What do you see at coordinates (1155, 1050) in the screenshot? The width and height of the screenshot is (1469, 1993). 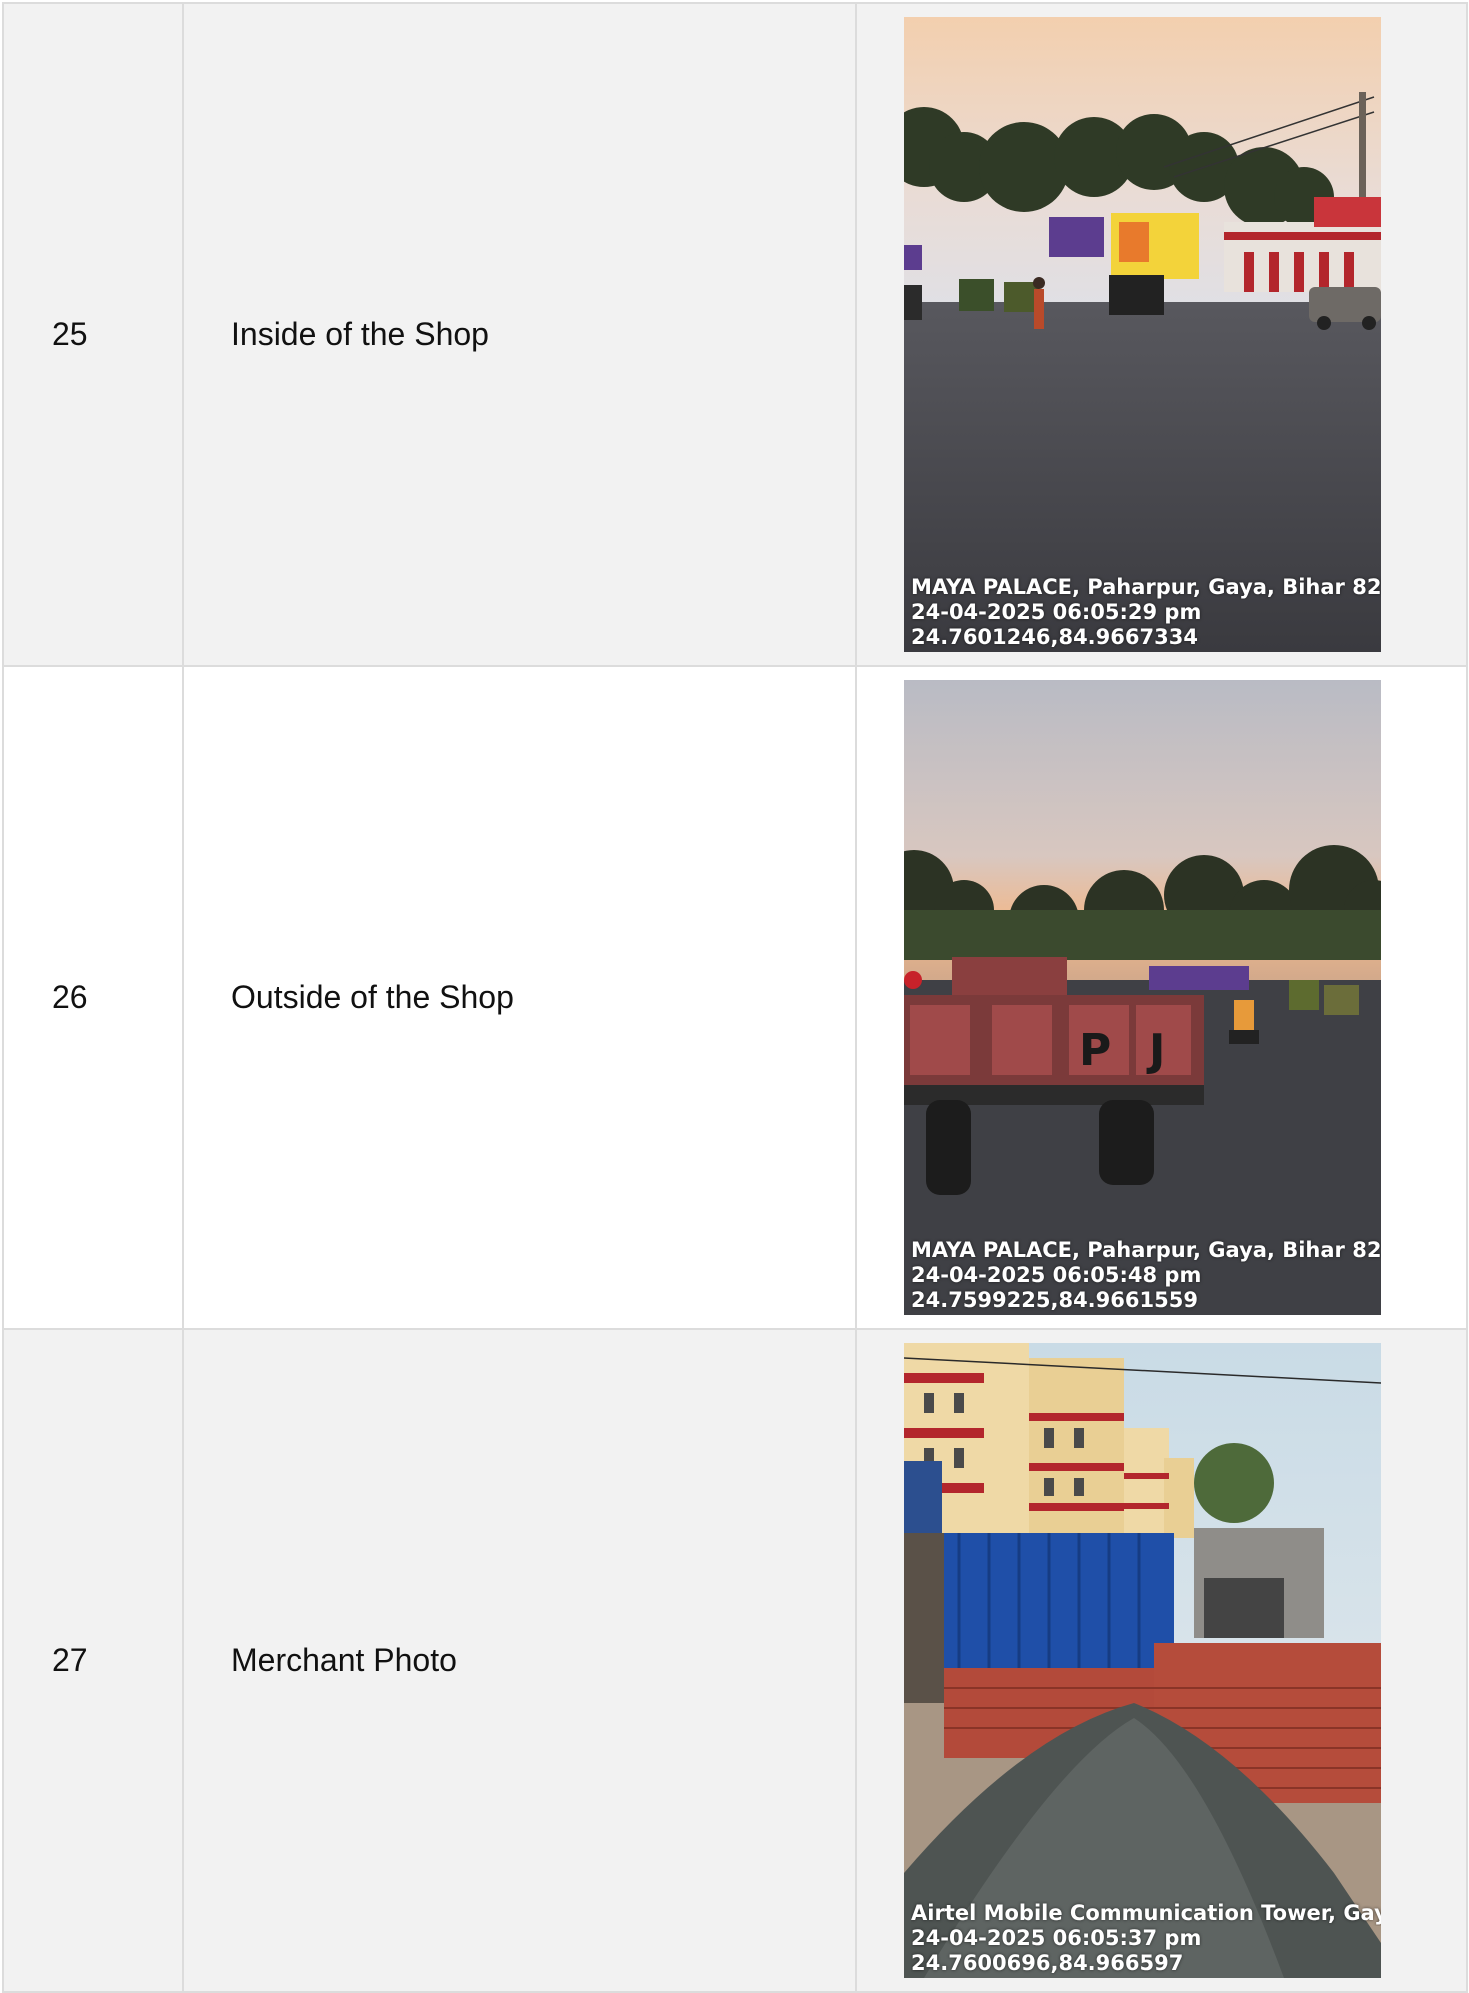 I see `svg-text: J` at bounding box center [1155, 1050].